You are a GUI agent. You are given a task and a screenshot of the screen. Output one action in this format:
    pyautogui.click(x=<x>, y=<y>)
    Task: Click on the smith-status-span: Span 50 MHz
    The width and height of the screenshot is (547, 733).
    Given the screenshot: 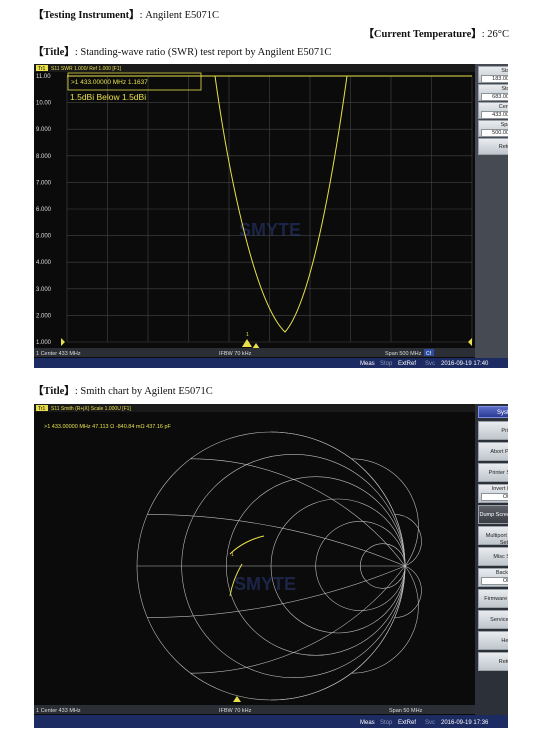 What is the action you would take?
    pyautogui.click(x=406, y=711)
    